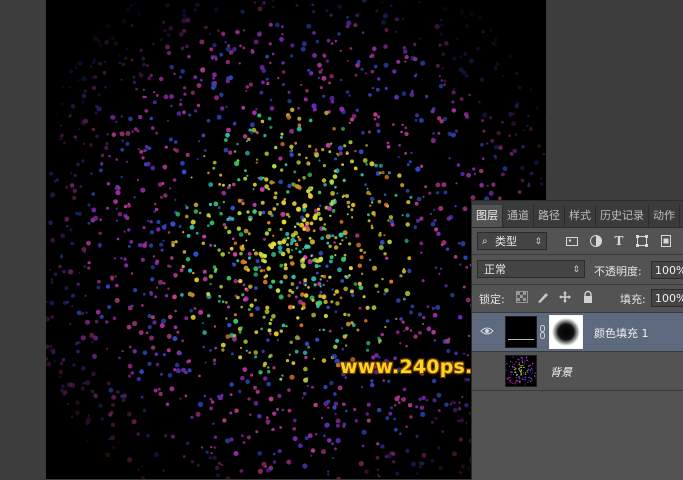 The width and height of the screenshot is (683, 480). What do you see at coordinates (543, 297) in the screenshot?
I see `lock-image-pixels-icon` at bounding box center [543, 297].